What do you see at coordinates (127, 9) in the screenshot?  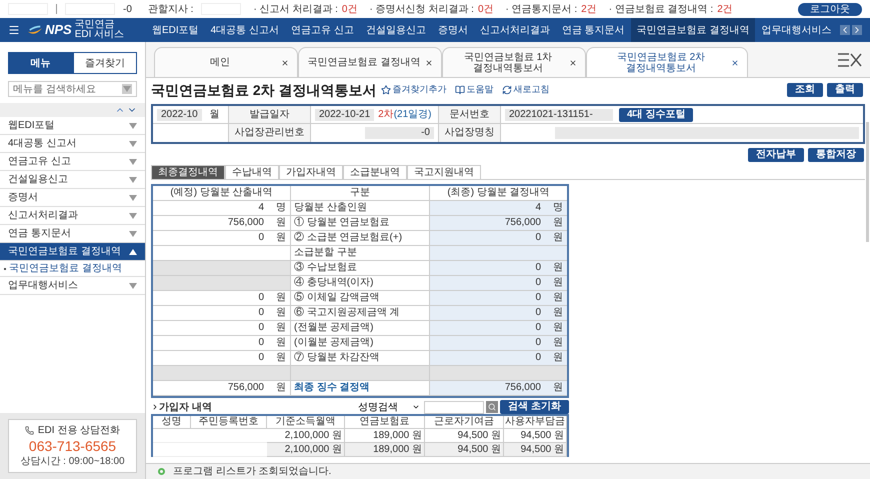 I see `account-number: -0` at bounding box center [127, 9].